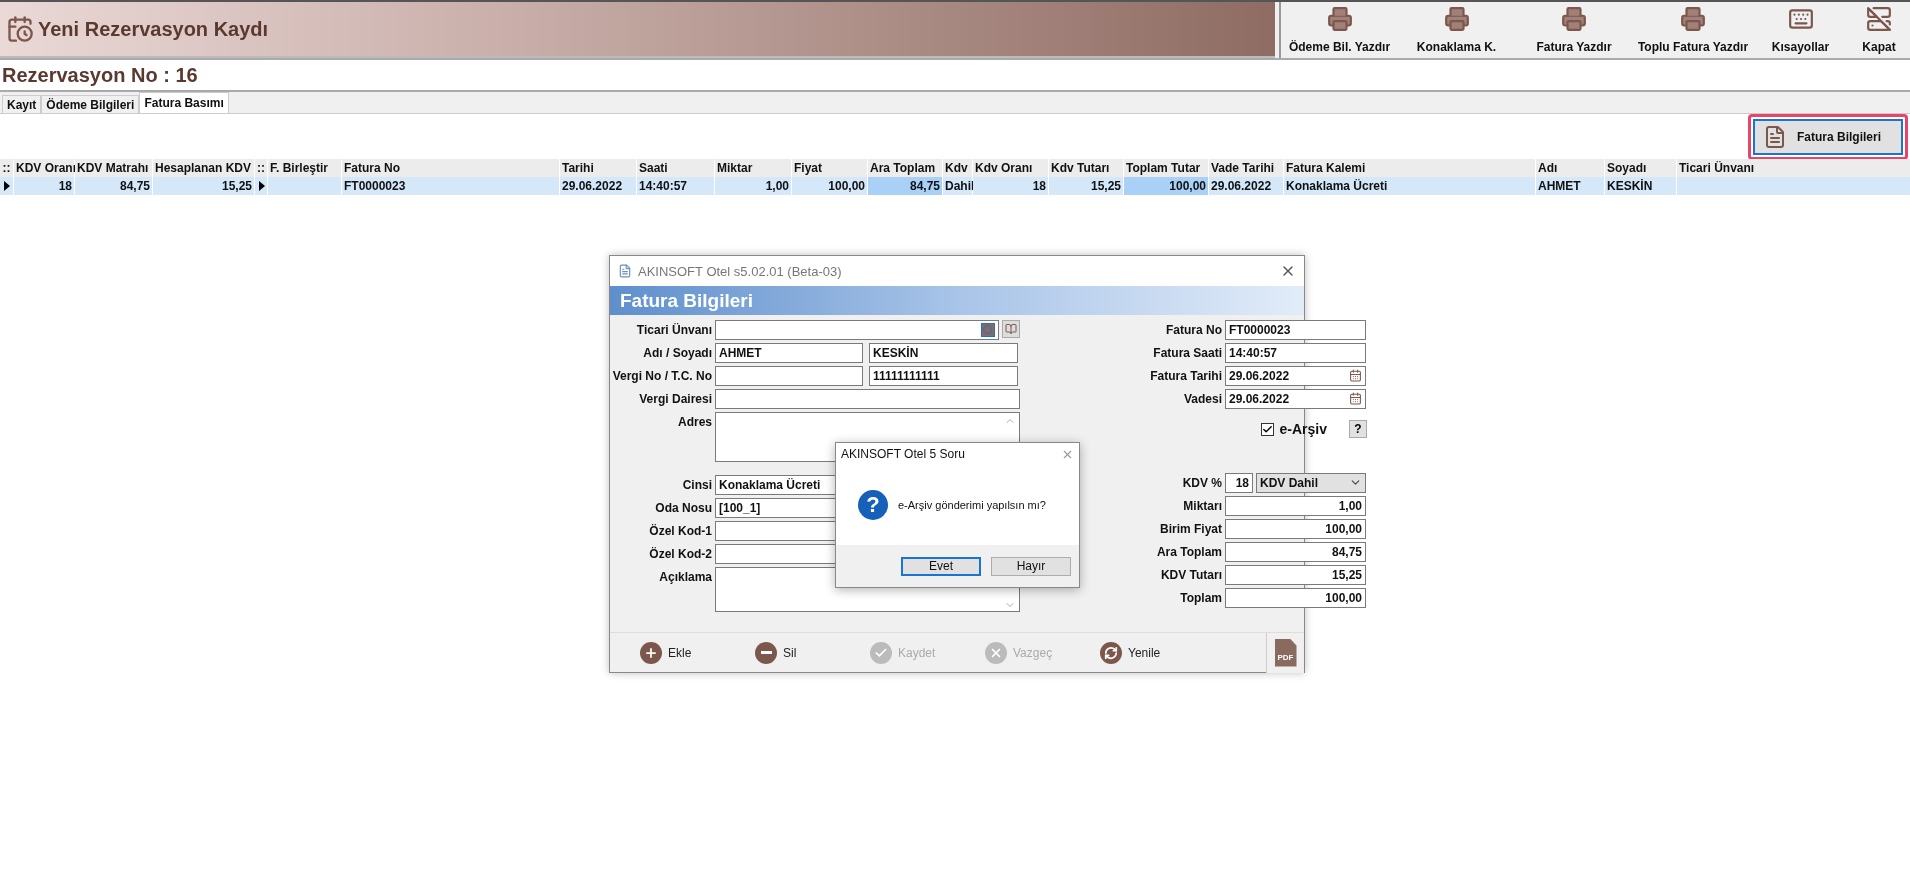  I want to click on field-label: Adı / Soyadı, so click(677, 352).